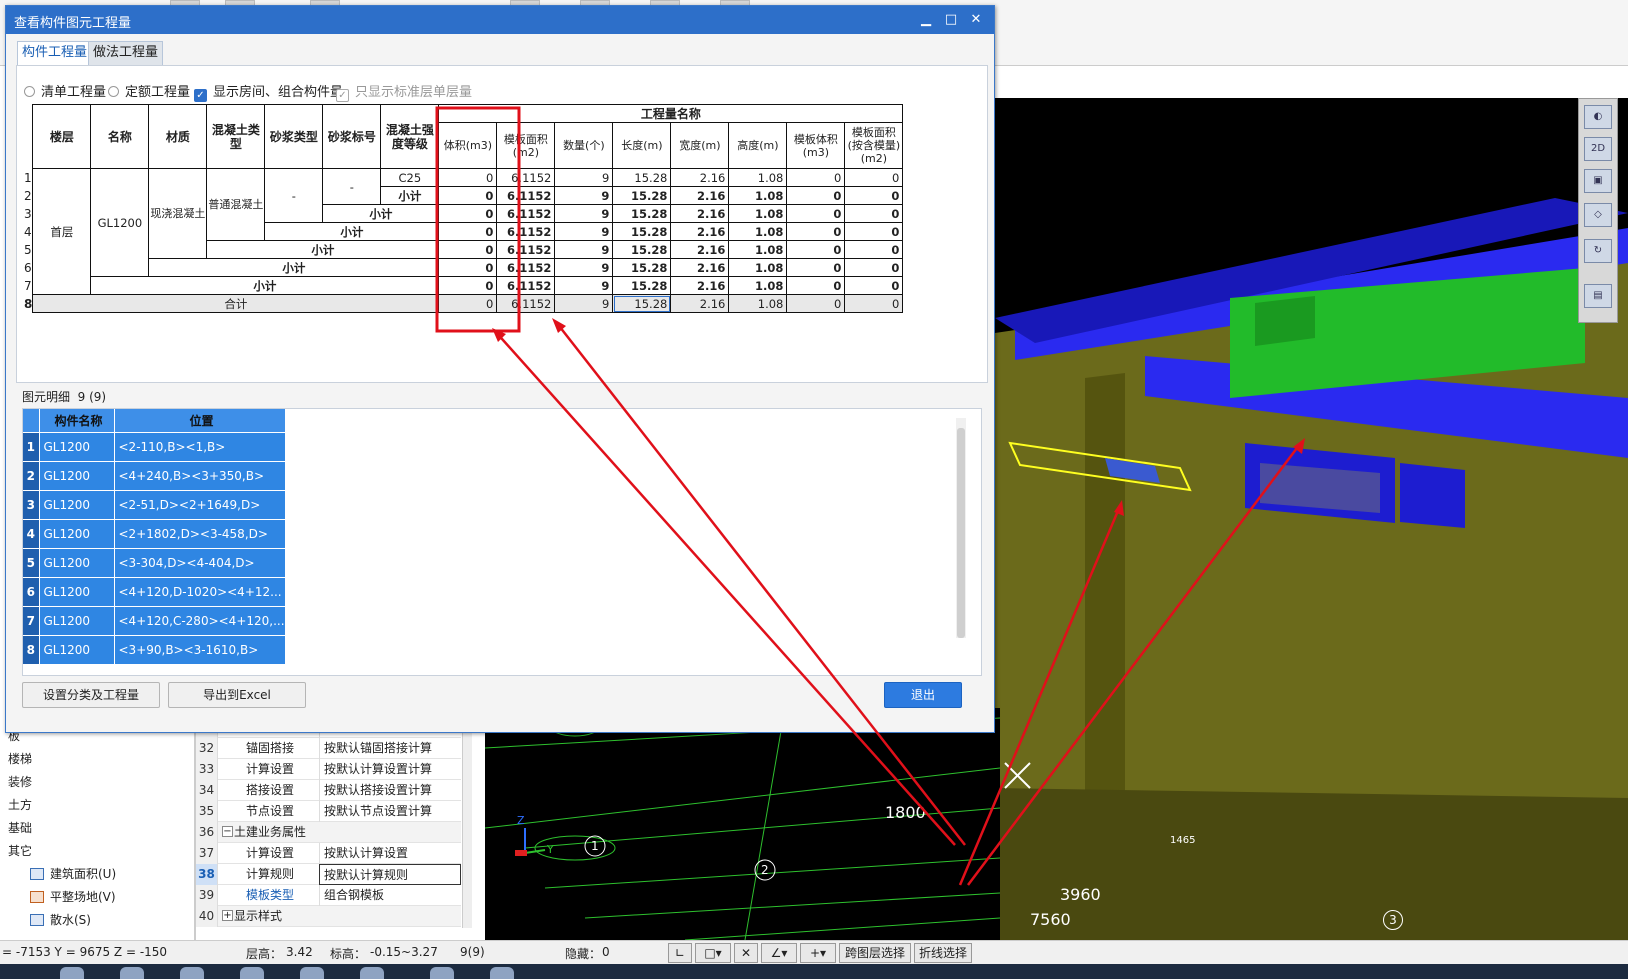  I want to click on cell-mortar-grade: -, so click(352, 186).